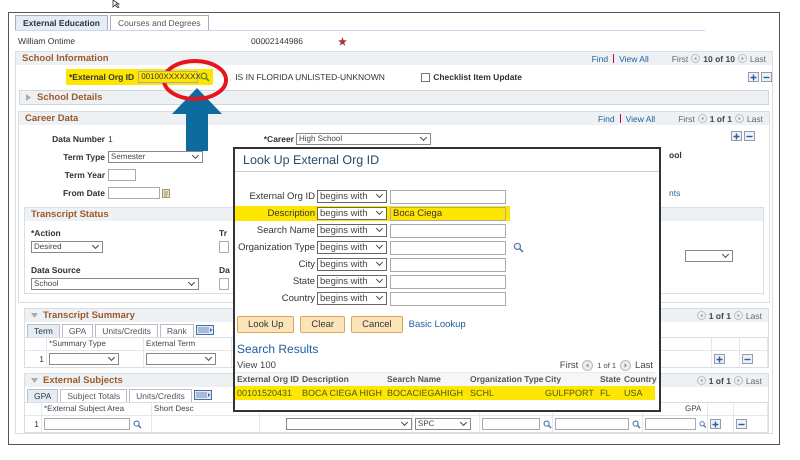 The width and height of the screenshot is (800, 460). I want to click on criteria-field: Boca Ciega, so click(448, 213).